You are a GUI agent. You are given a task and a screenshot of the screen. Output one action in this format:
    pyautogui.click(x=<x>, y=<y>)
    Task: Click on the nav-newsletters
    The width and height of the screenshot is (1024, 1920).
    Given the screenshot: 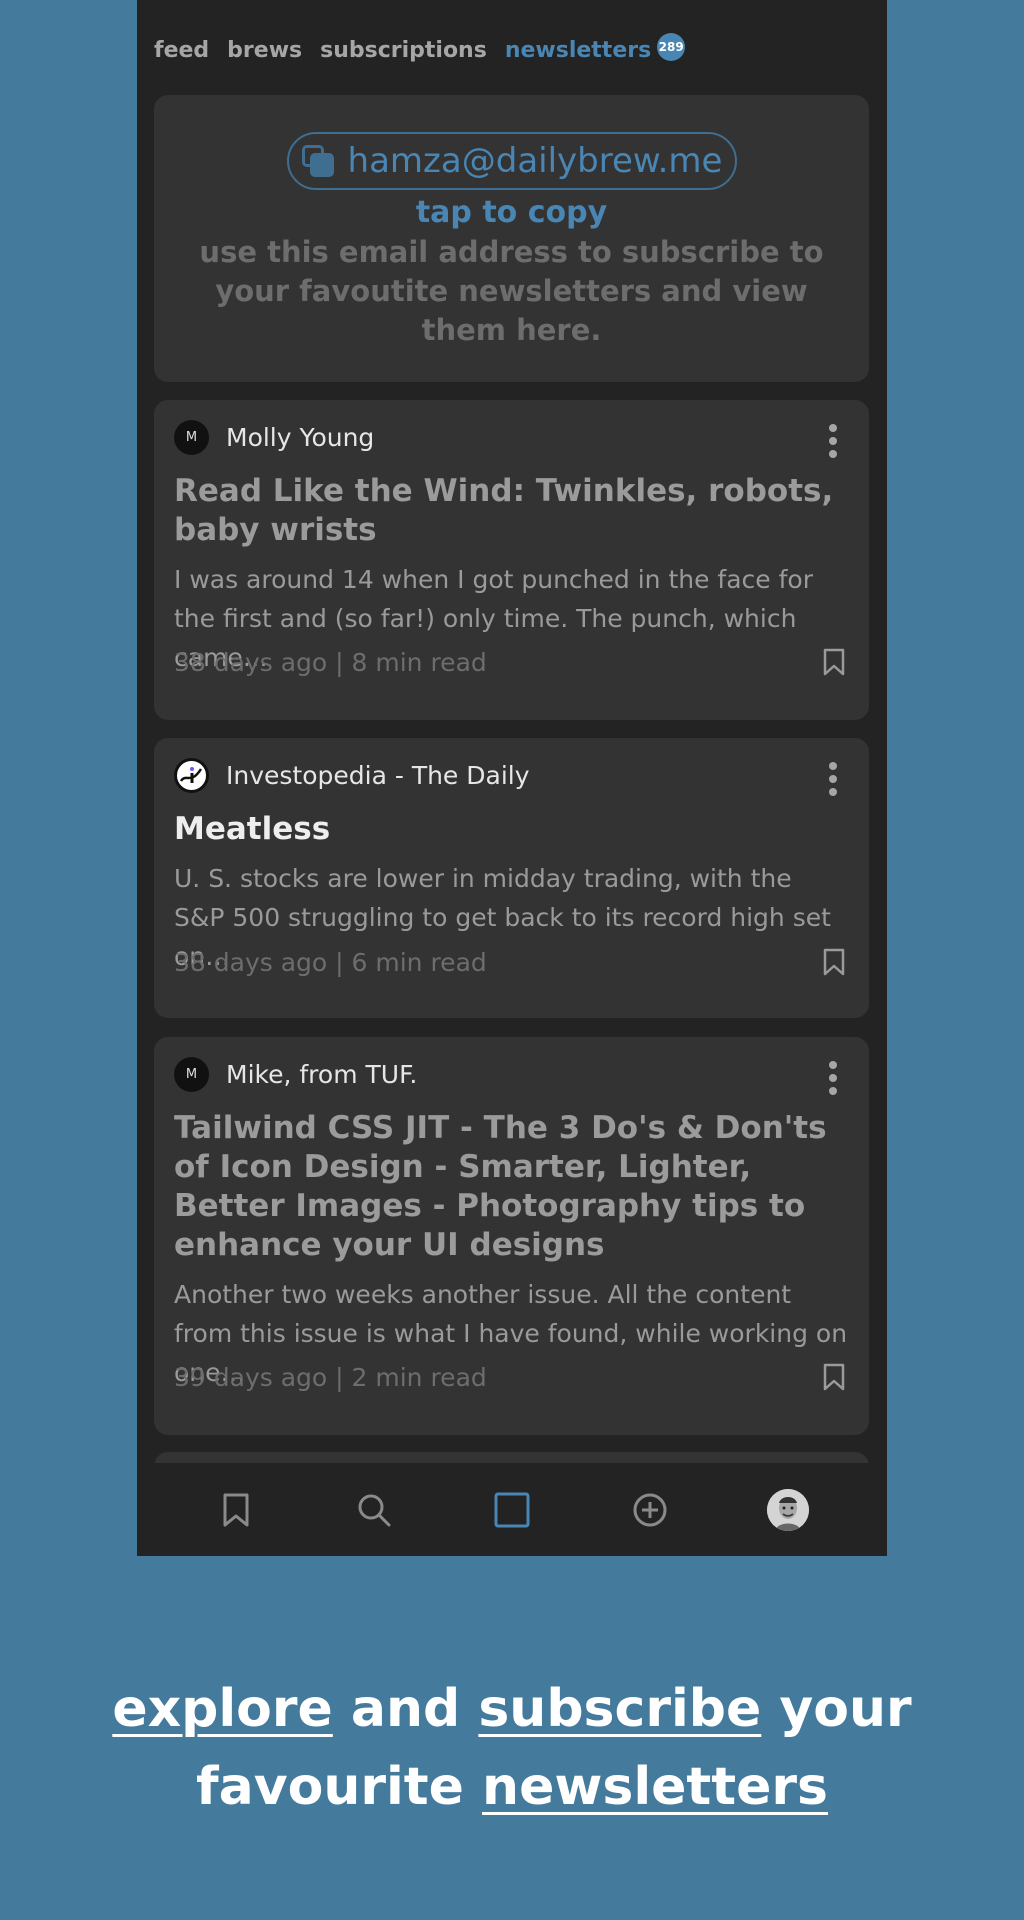 What is the action you would take?
    pyautogui.click(x=512, y=1510)
    